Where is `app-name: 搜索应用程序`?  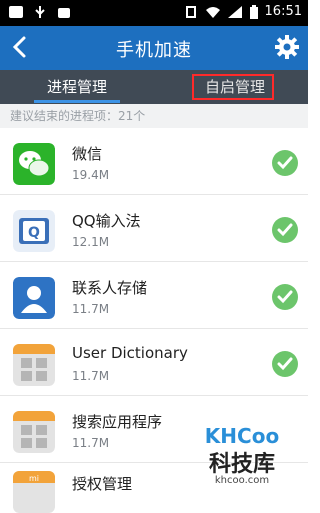 app-name: 搜索应用程序 is located at coordinates (117, 422).